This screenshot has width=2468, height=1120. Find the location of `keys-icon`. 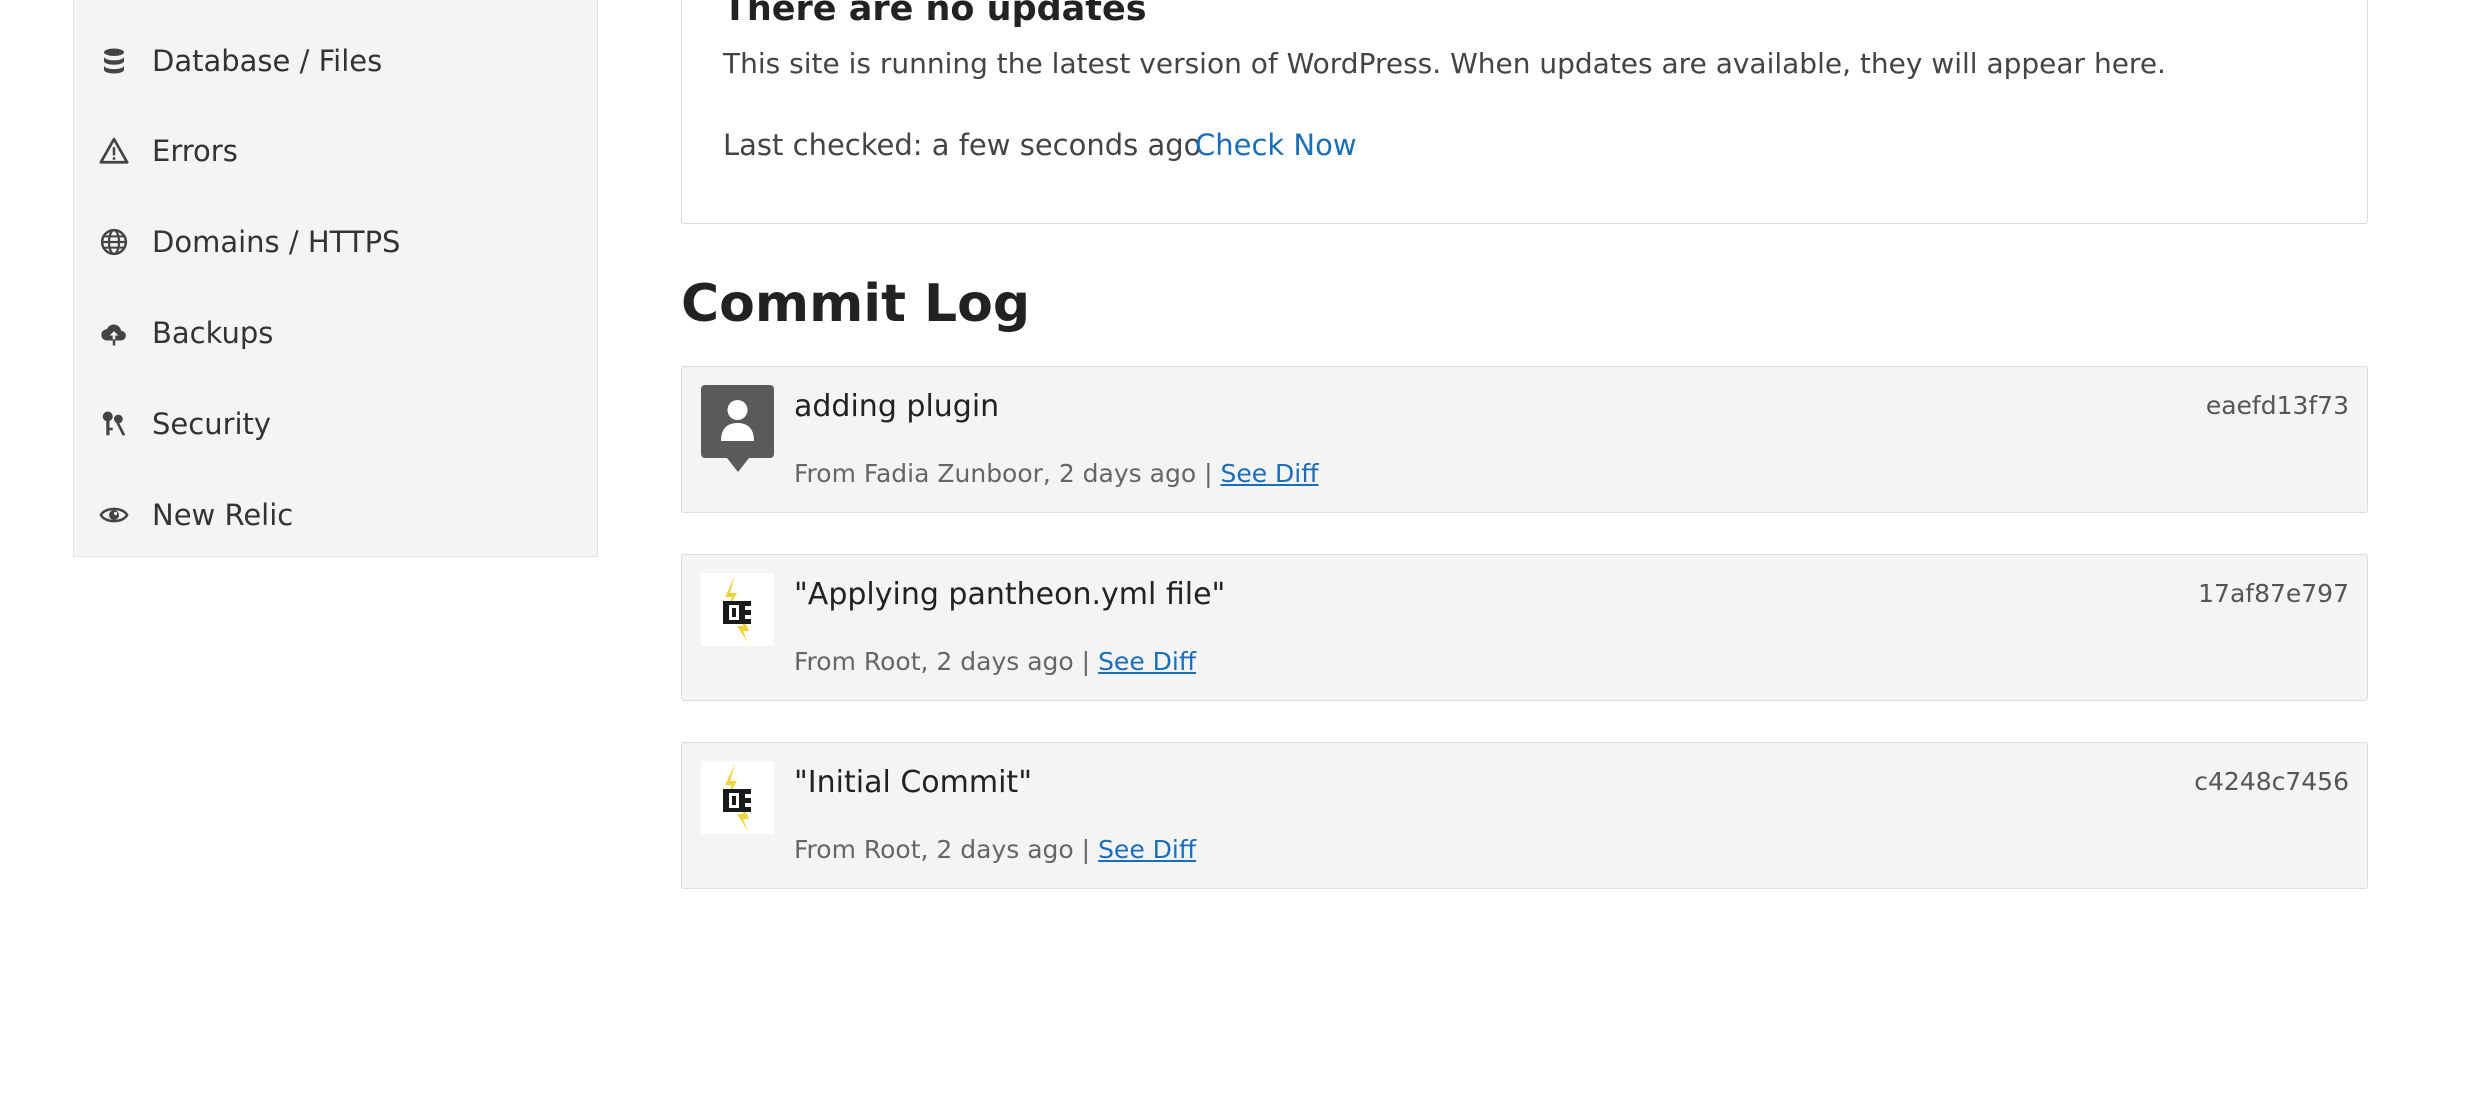

keys-icon is located at coordinates (114, 424).